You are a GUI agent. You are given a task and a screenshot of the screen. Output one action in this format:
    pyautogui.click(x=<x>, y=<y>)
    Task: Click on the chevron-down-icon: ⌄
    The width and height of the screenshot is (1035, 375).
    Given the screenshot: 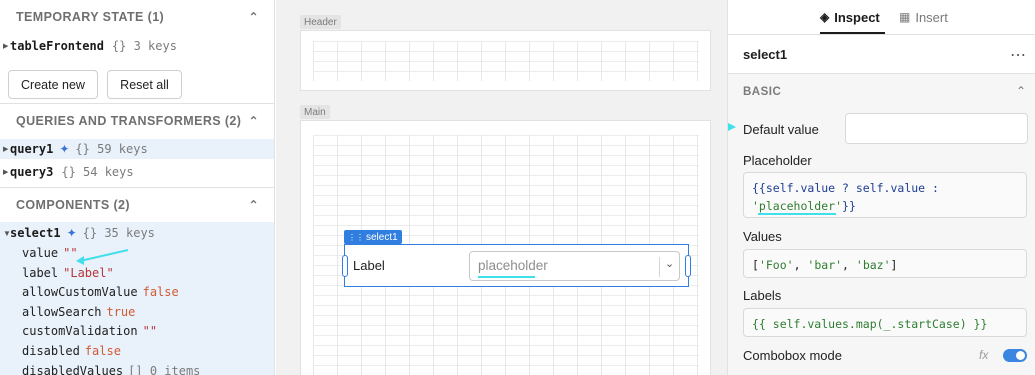 What is the action you would take?
    pyautogui.click(x=669, y=263)
    